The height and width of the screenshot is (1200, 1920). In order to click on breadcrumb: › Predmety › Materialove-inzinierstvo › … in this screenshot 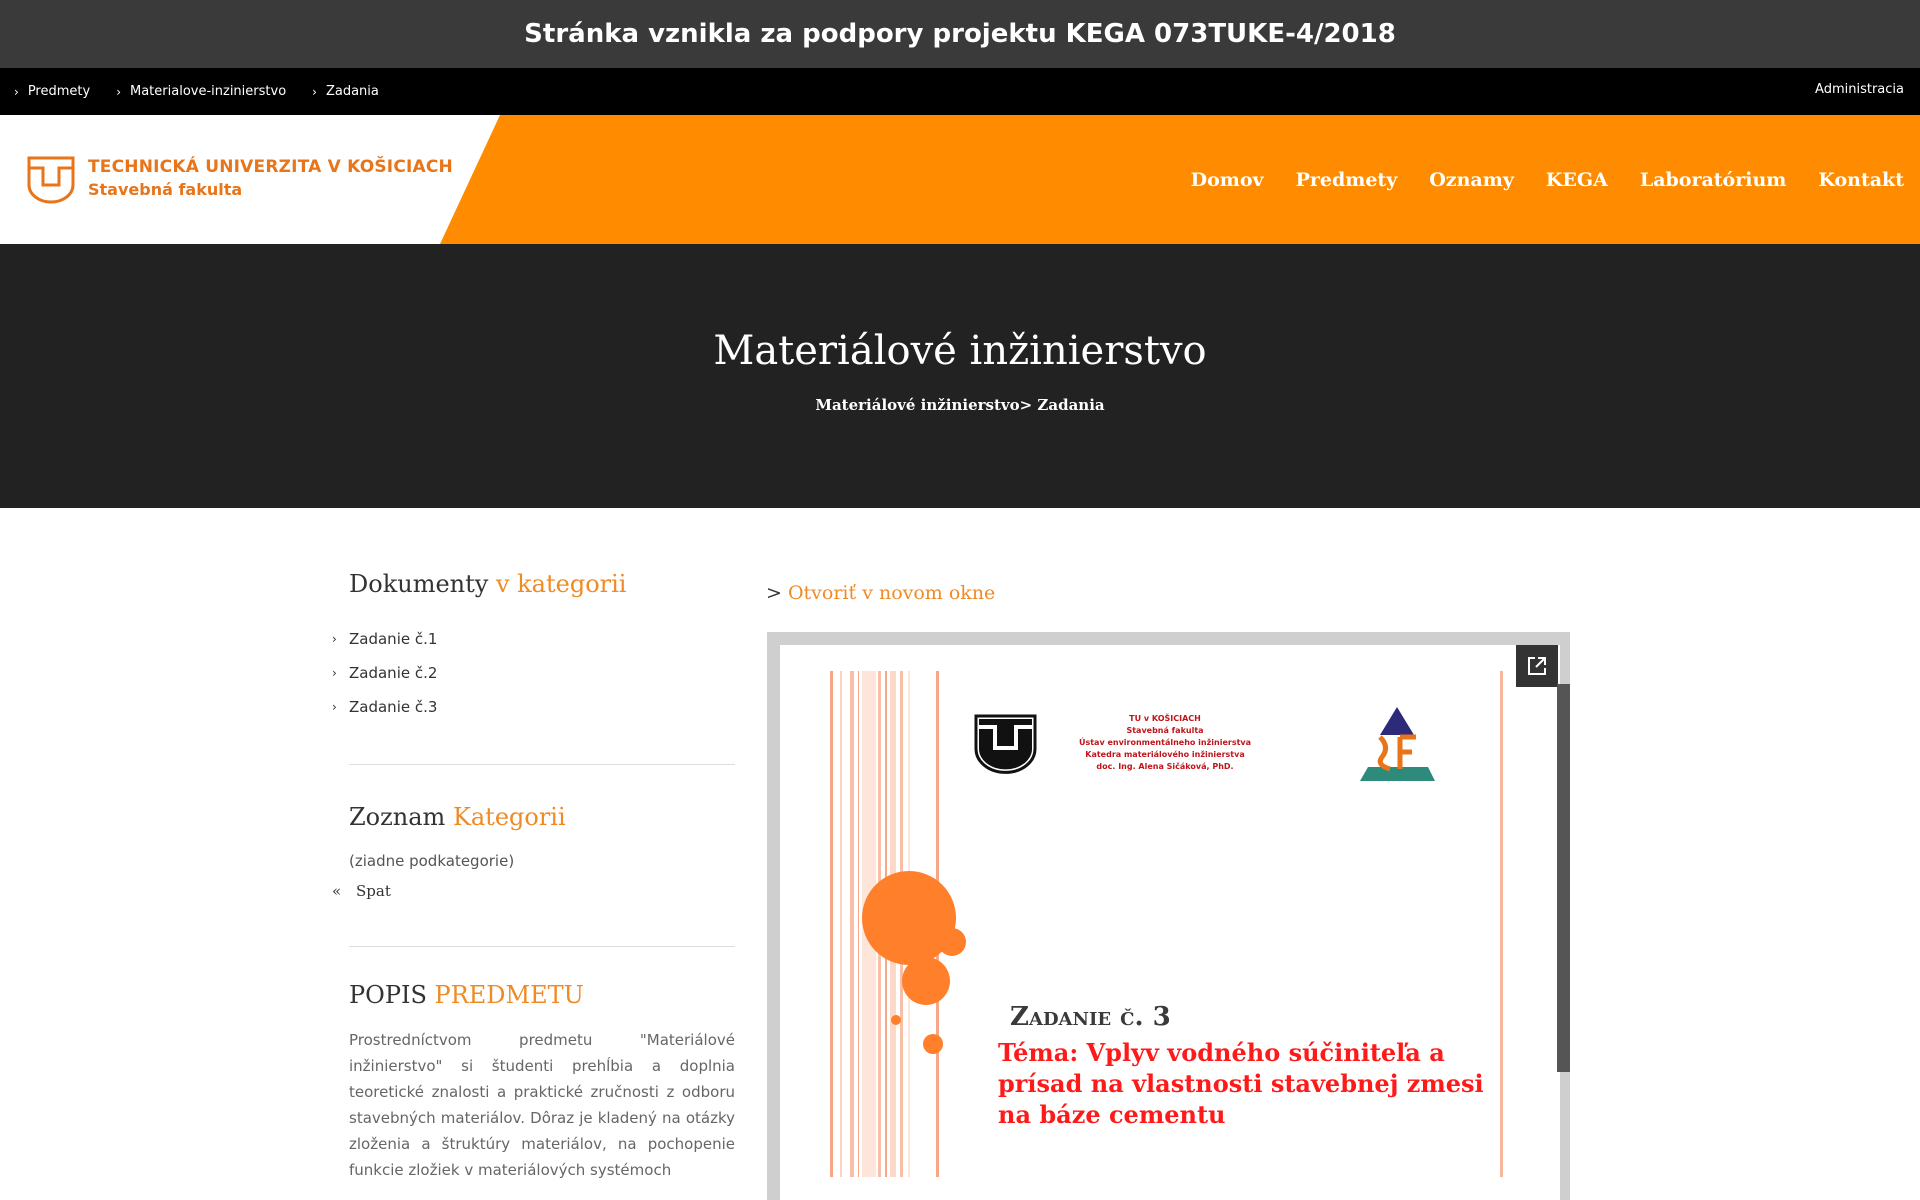, I will do `click(209, 91)`.